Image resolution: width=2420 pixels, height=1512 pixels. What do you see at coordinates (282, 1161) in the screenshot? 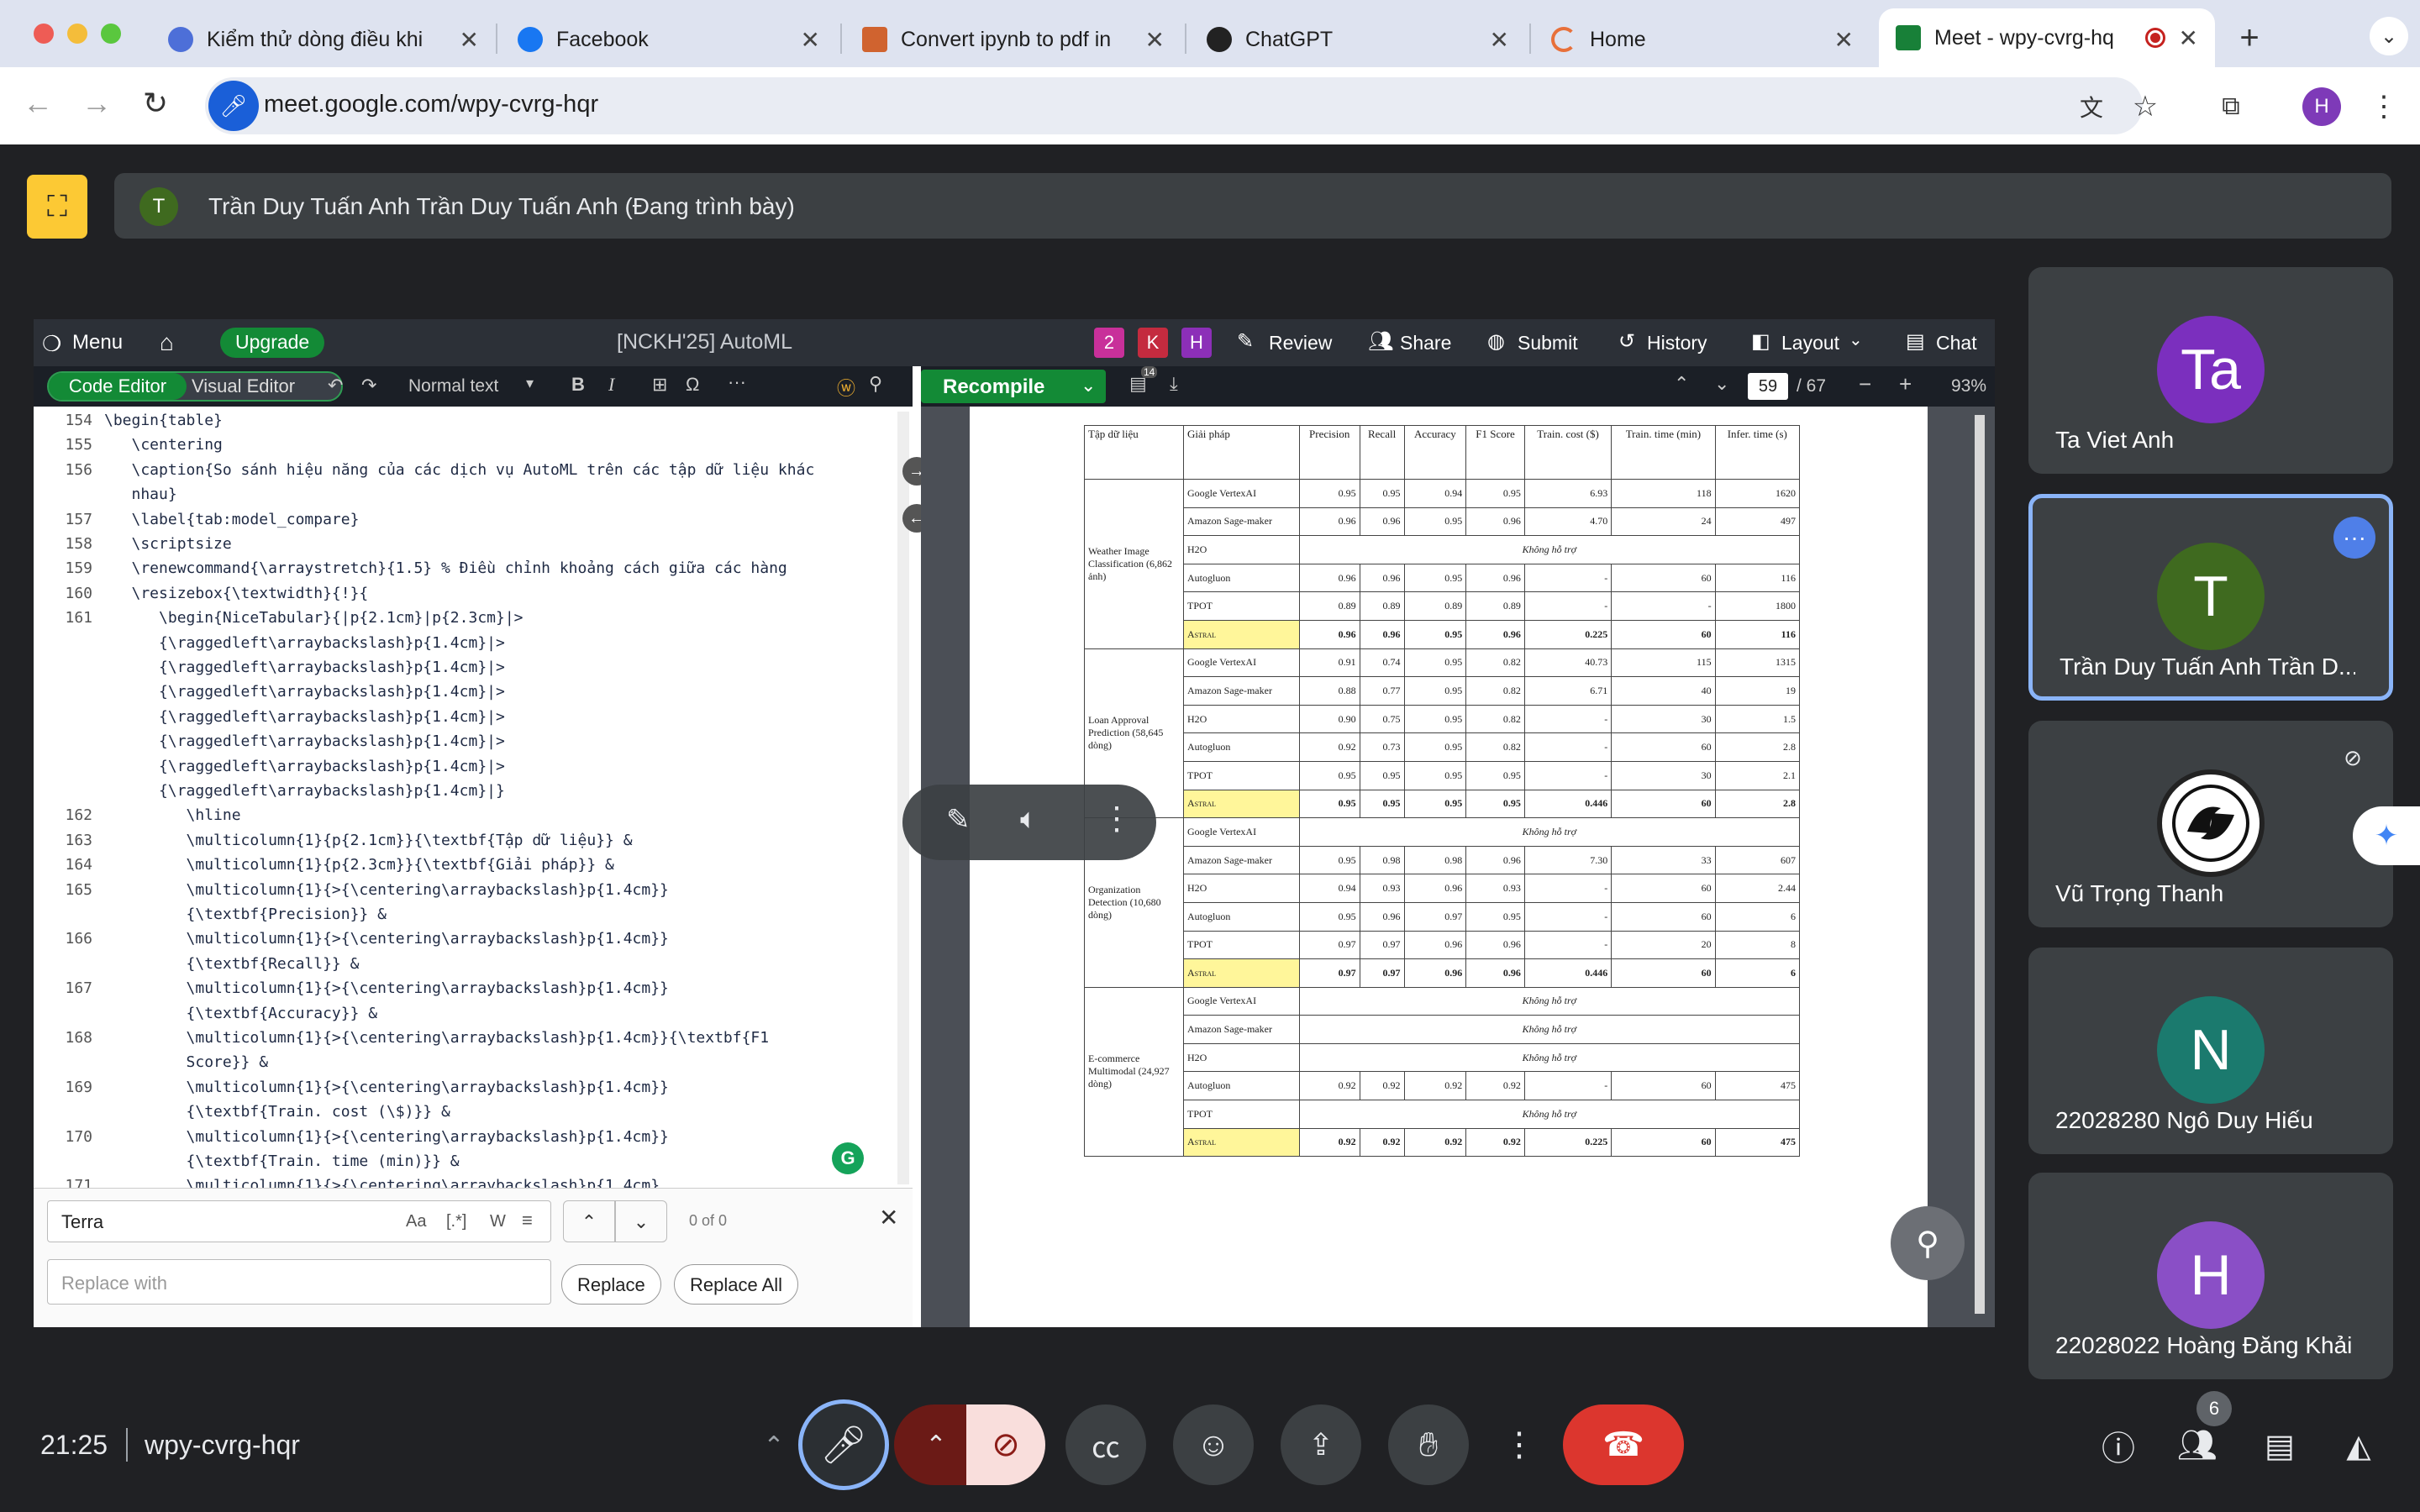
I see `code-line: {\textbf{Train. time (min)}} &` at bounding box center [282, 1161].